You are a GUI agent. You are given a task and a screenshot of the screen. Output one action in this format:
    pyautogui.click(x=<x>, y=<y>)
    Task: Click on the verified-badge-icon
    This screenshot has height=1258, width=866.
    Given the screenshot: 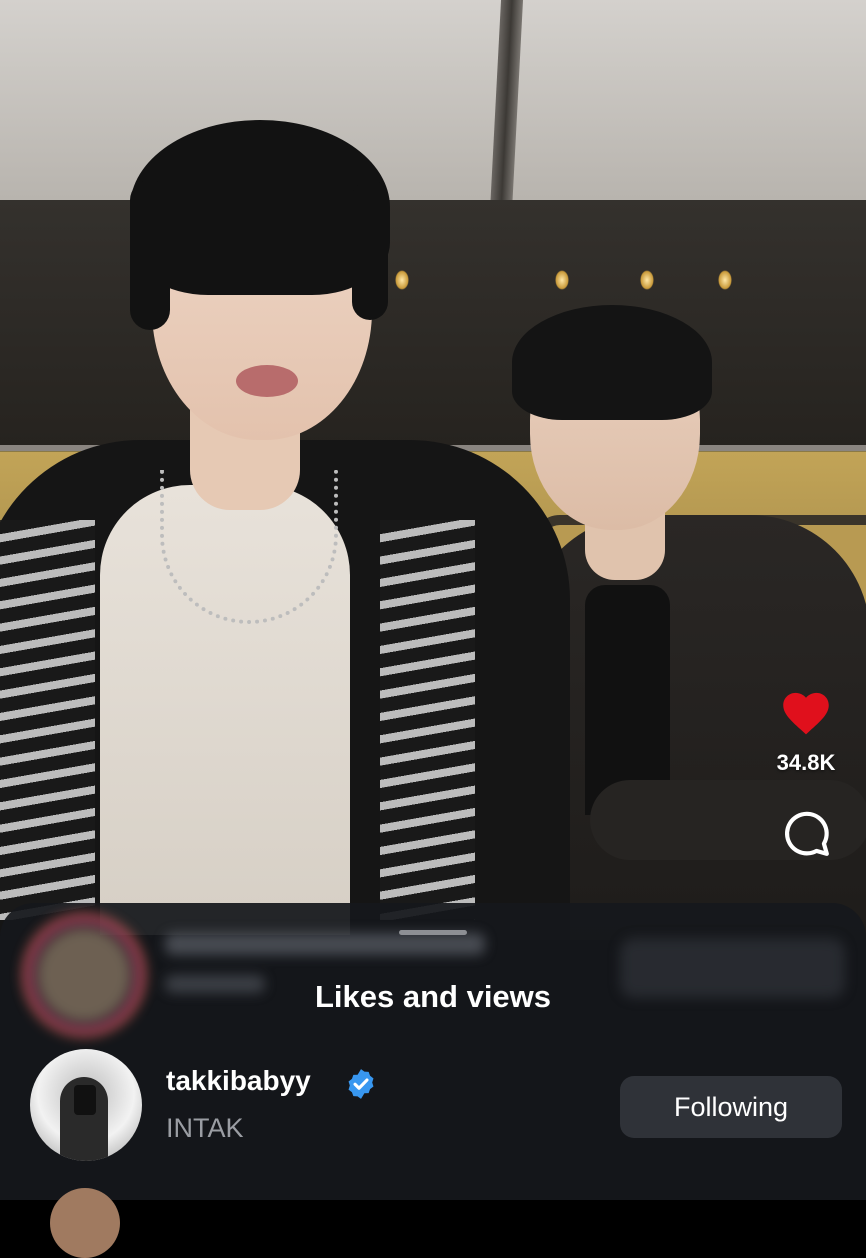 What is the action you would take?
    pyautogui.click(x=361, y=1084)
    